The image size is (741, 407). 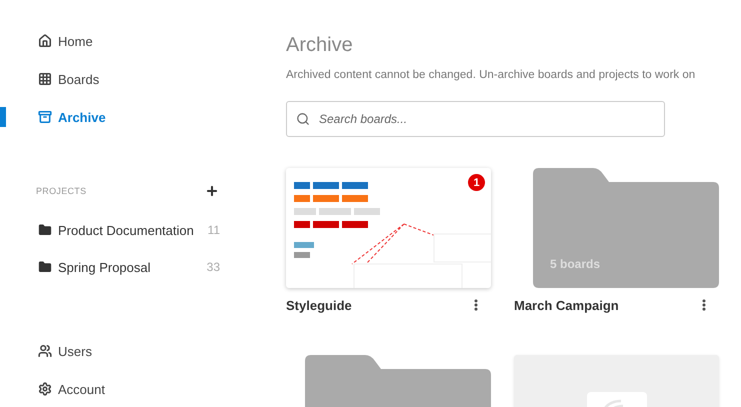 What do you see at coordinates (46, 41) in the screenshot?
I see `nav-link: Home` at bounding box center [46, 41].